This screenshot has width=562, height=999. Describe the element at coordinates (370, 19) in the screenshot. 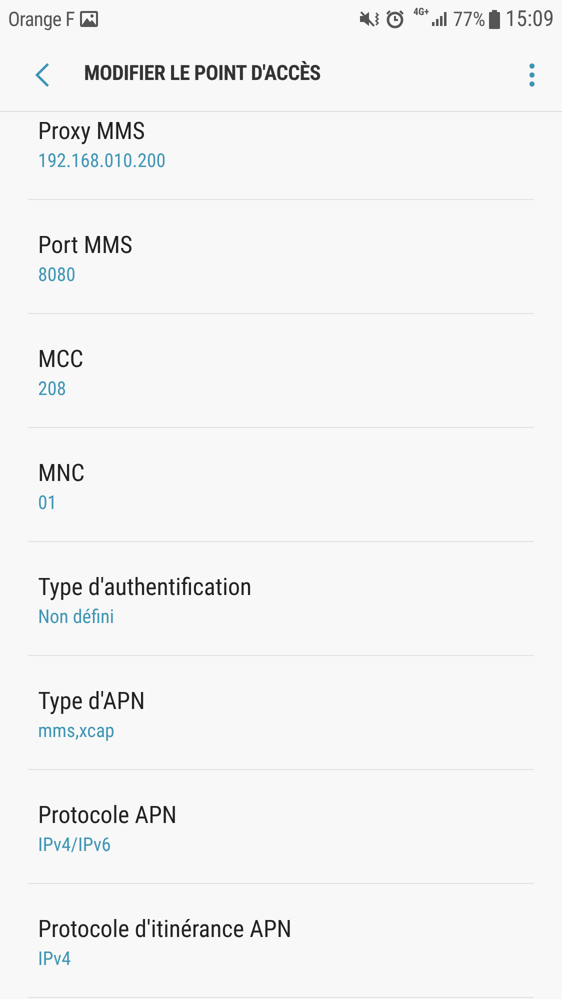

I see `mute-vibrate-icon` at that location.